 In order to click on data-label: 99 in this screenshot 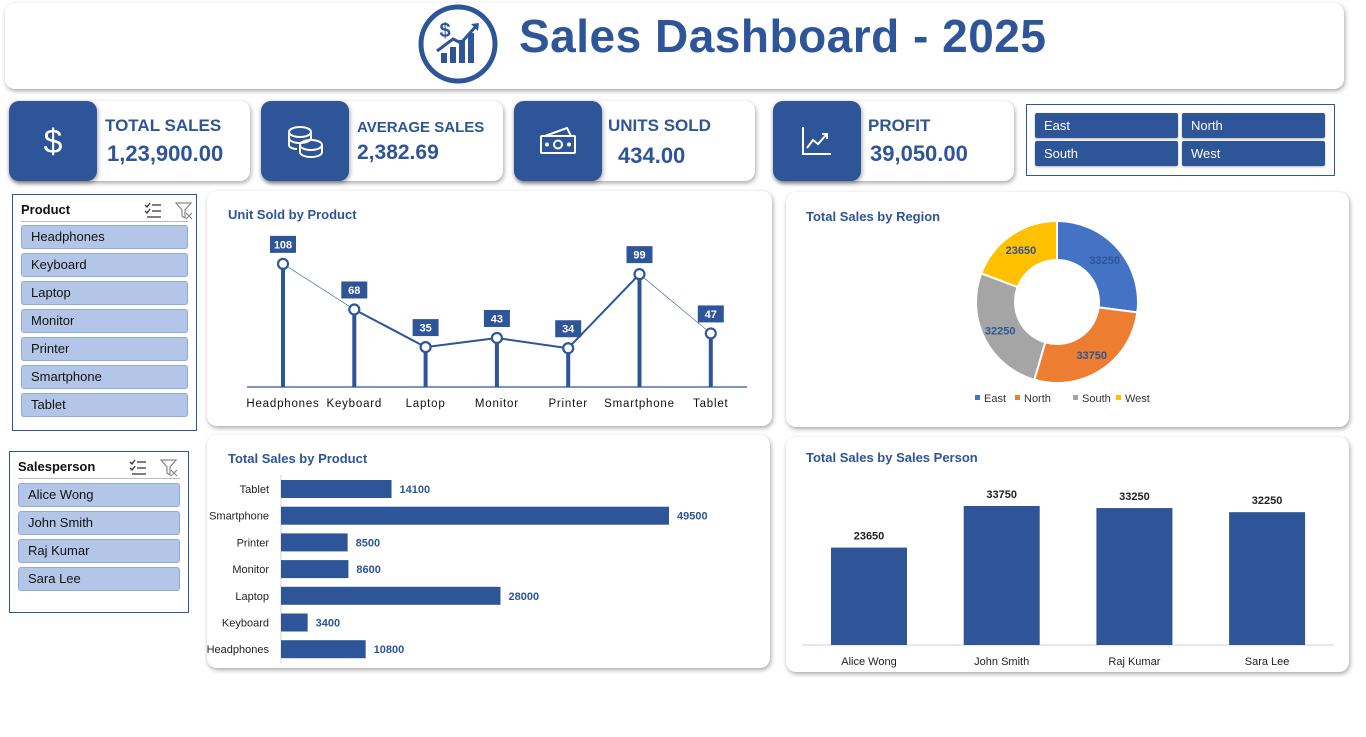, I will do `click(639, 256)`.